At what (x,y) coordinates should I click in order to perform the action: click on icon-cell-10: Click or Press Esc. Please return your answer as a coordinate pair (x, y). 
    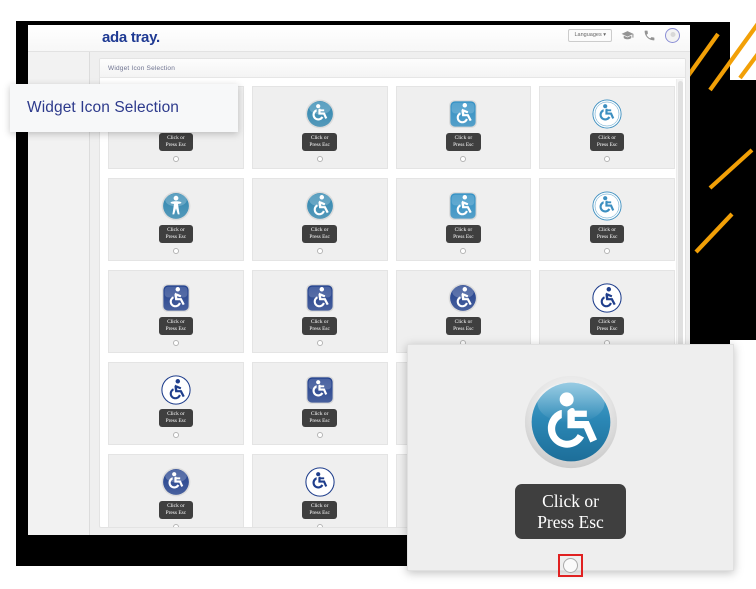
    Looking at the image, I should click on (319, 311).